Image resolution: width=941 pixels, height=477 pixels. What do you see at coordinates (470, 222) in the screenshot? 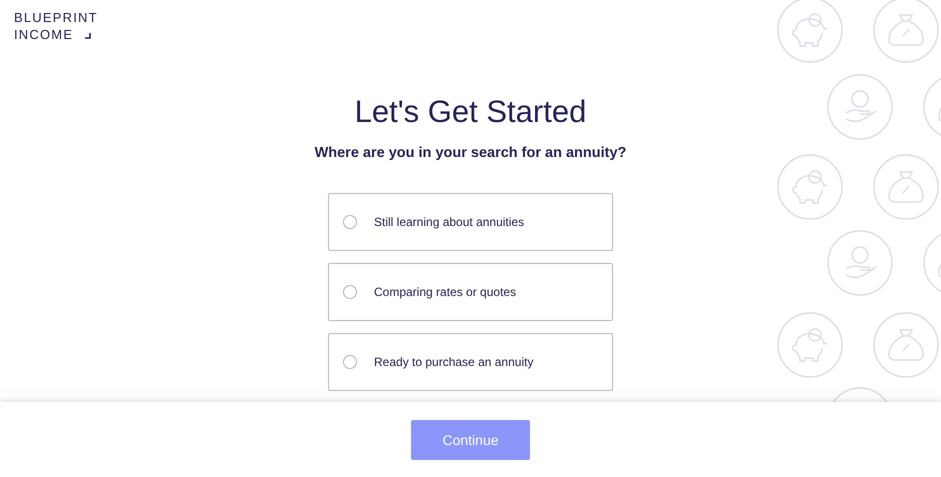
I see `answer-option: Still learning about annuities` at bounding box center [470, 222].